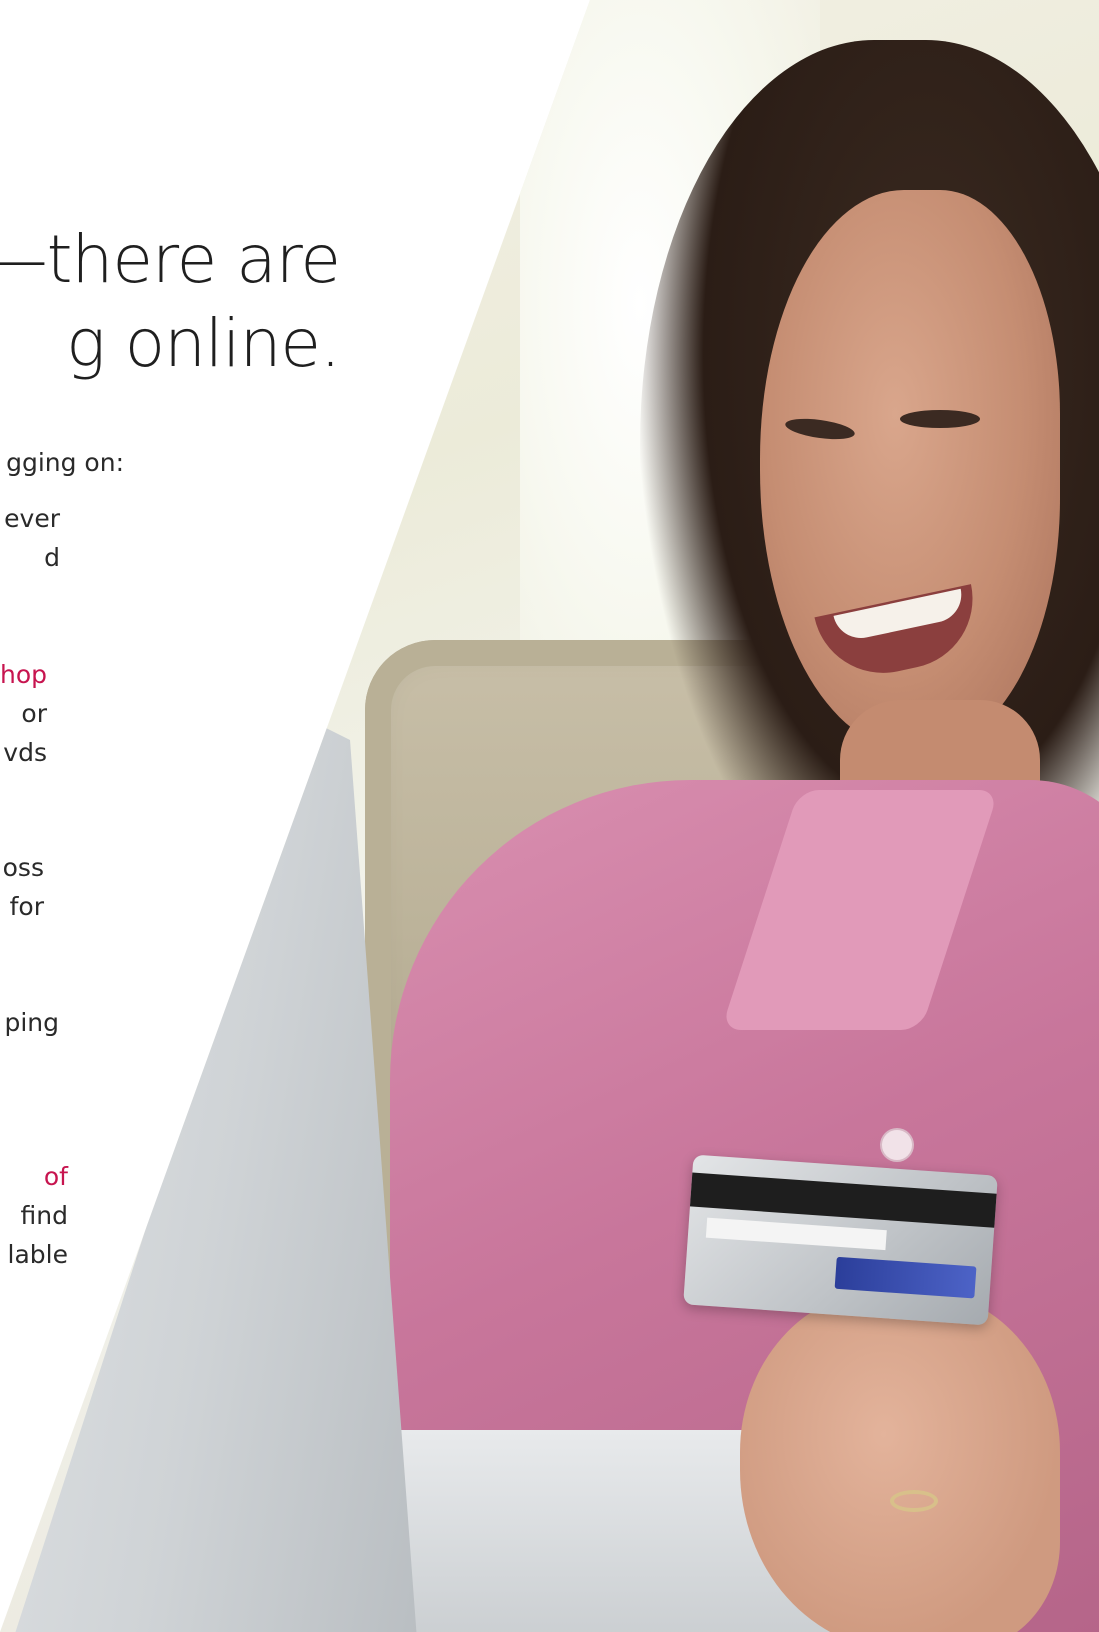 The height and width of the screenshot is (1632, 1099). I want to click on list-item-heading: hop, so click(23, 674).